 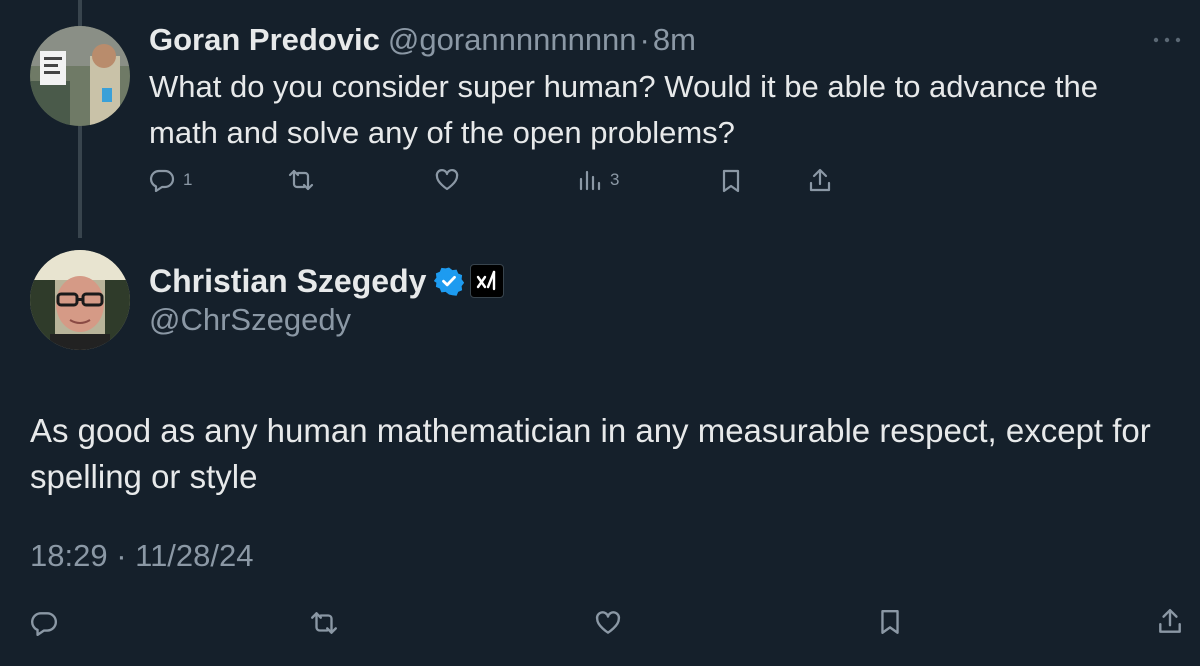 I want to click on main-share-button, so click(x=1170, y=622).